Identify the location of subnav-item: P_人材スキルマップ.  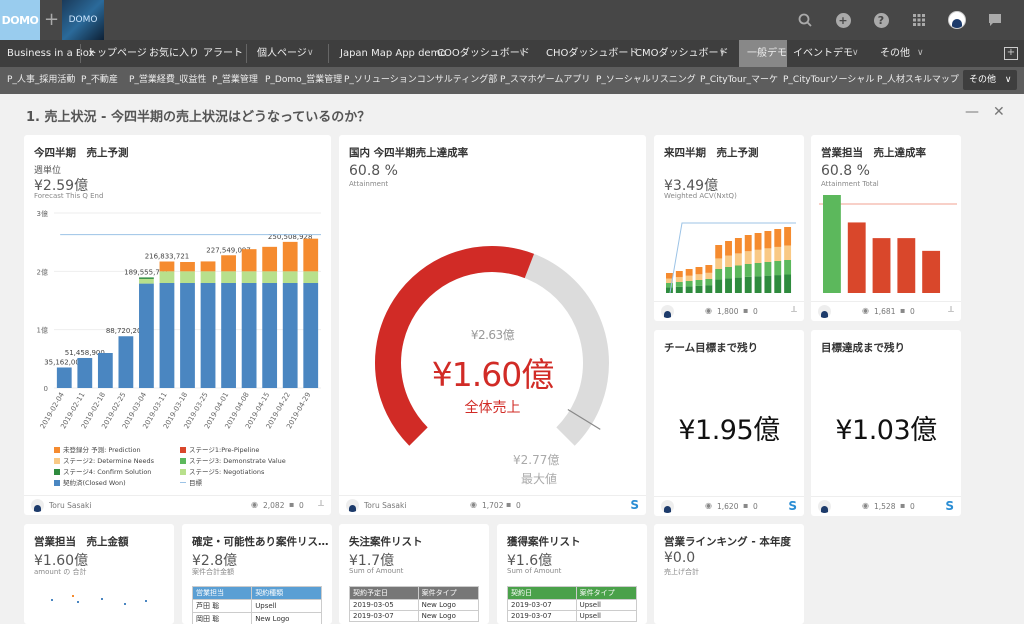
(918, 80).